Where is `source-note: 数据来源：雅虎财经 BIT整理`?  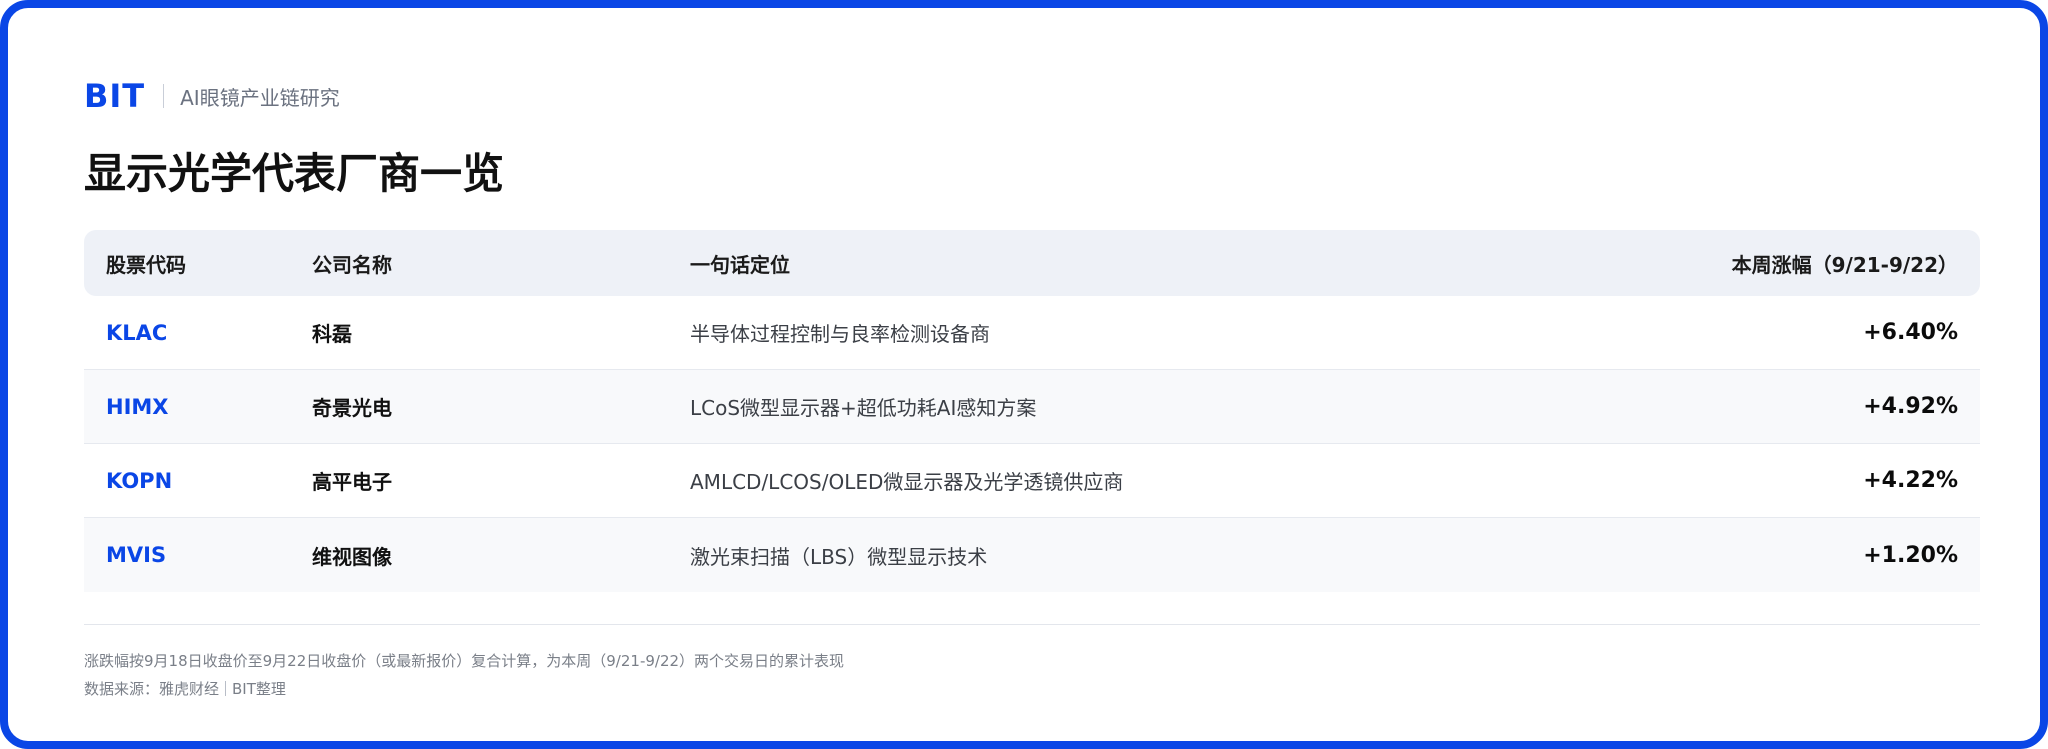
source-note: 数据来源：雅虎财经 BIT整理 is located at coordinates (185, 688).